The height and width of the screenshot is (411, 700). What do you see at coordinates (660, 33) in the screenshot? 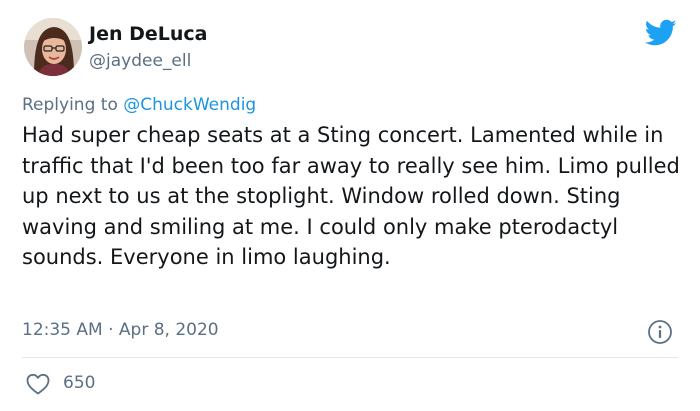
I see `twitter-bird-icon` at bounding box center [660, 33].